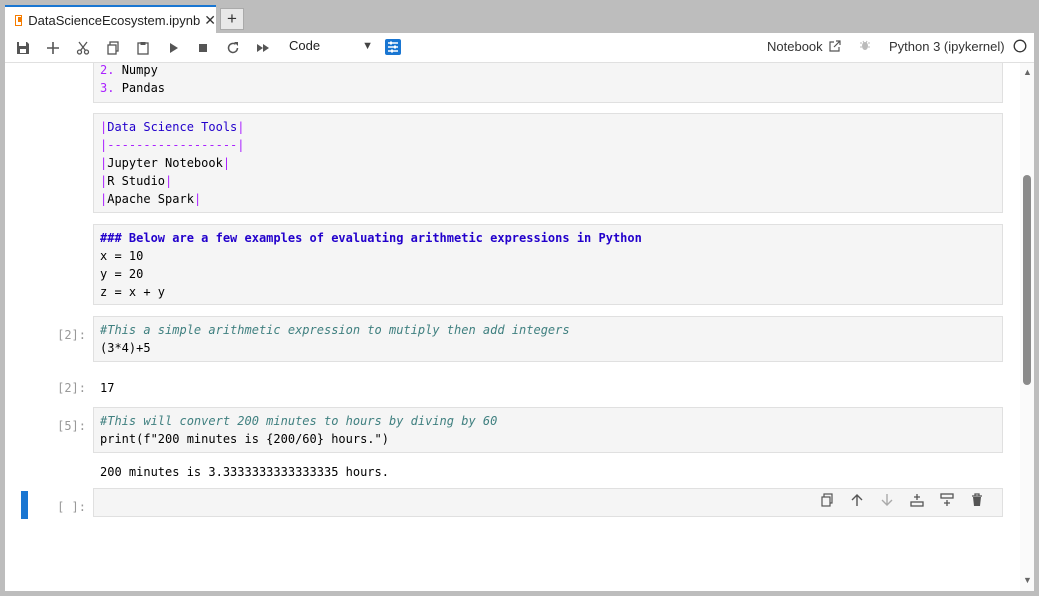 This screenshot has width=1039, height=596. I want to click on tab-notebook: DataScienceEcosystem.ipynb ✕, so click(110, 19).